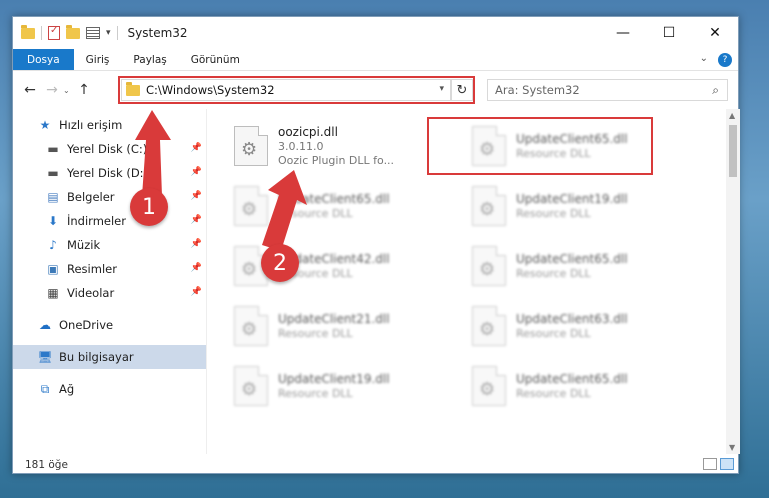  I want to click on address-path: C:\Windows\System32, so click(210, 90).